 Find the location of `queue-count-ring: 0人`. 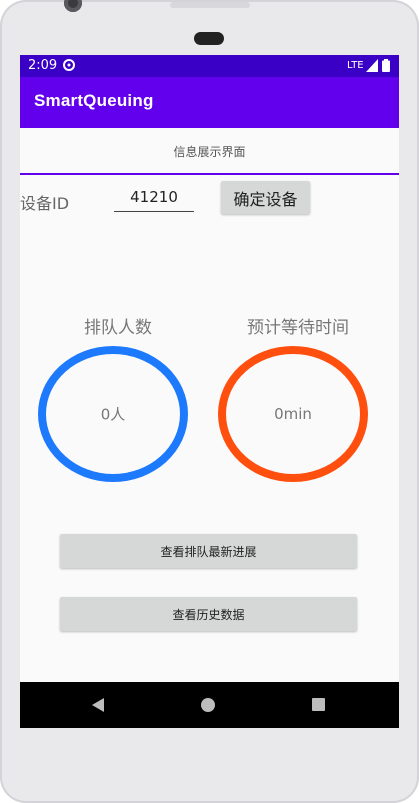

queue-count-ring: 0人 is located at coordinates (113, 414).